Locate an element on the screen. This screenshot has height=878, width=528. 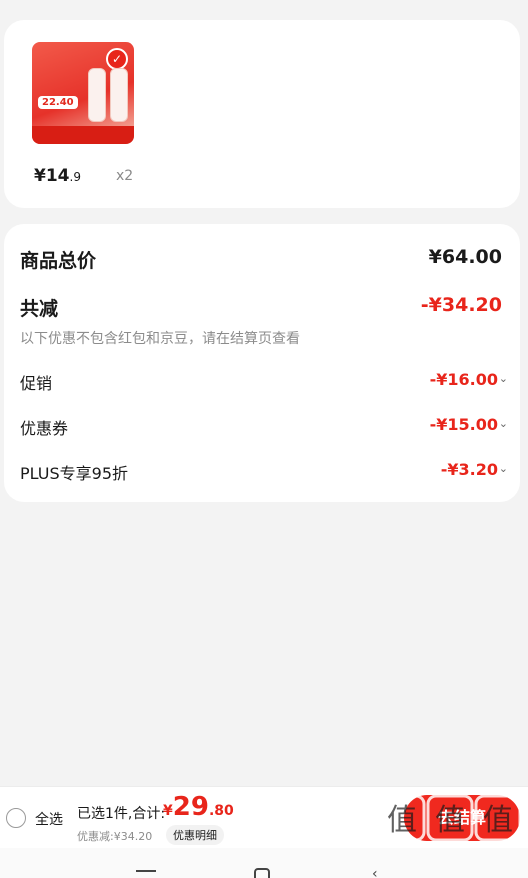
promotion-label: 促销 is located at coordinates (36, 383).